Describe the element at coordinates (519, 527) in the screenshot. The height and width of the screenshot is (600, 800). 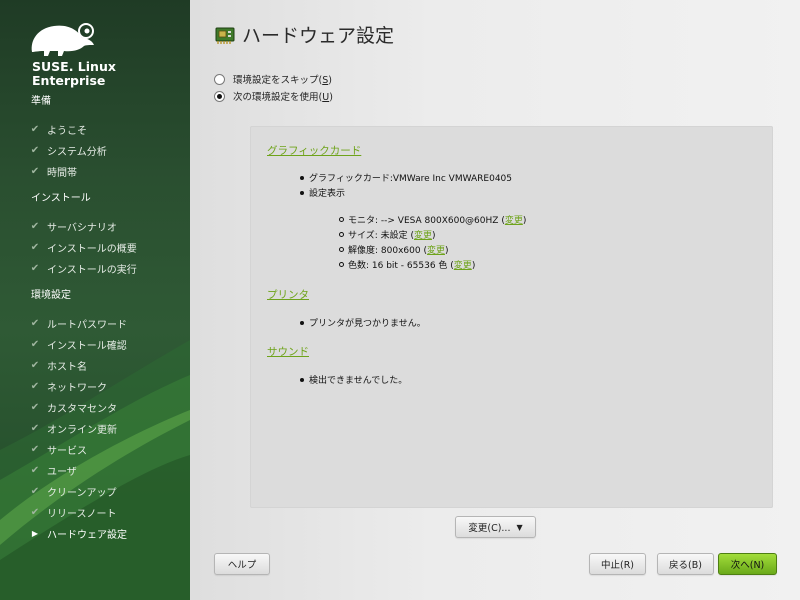
I see `dropdown-arrow-icon: ▼` at that location.